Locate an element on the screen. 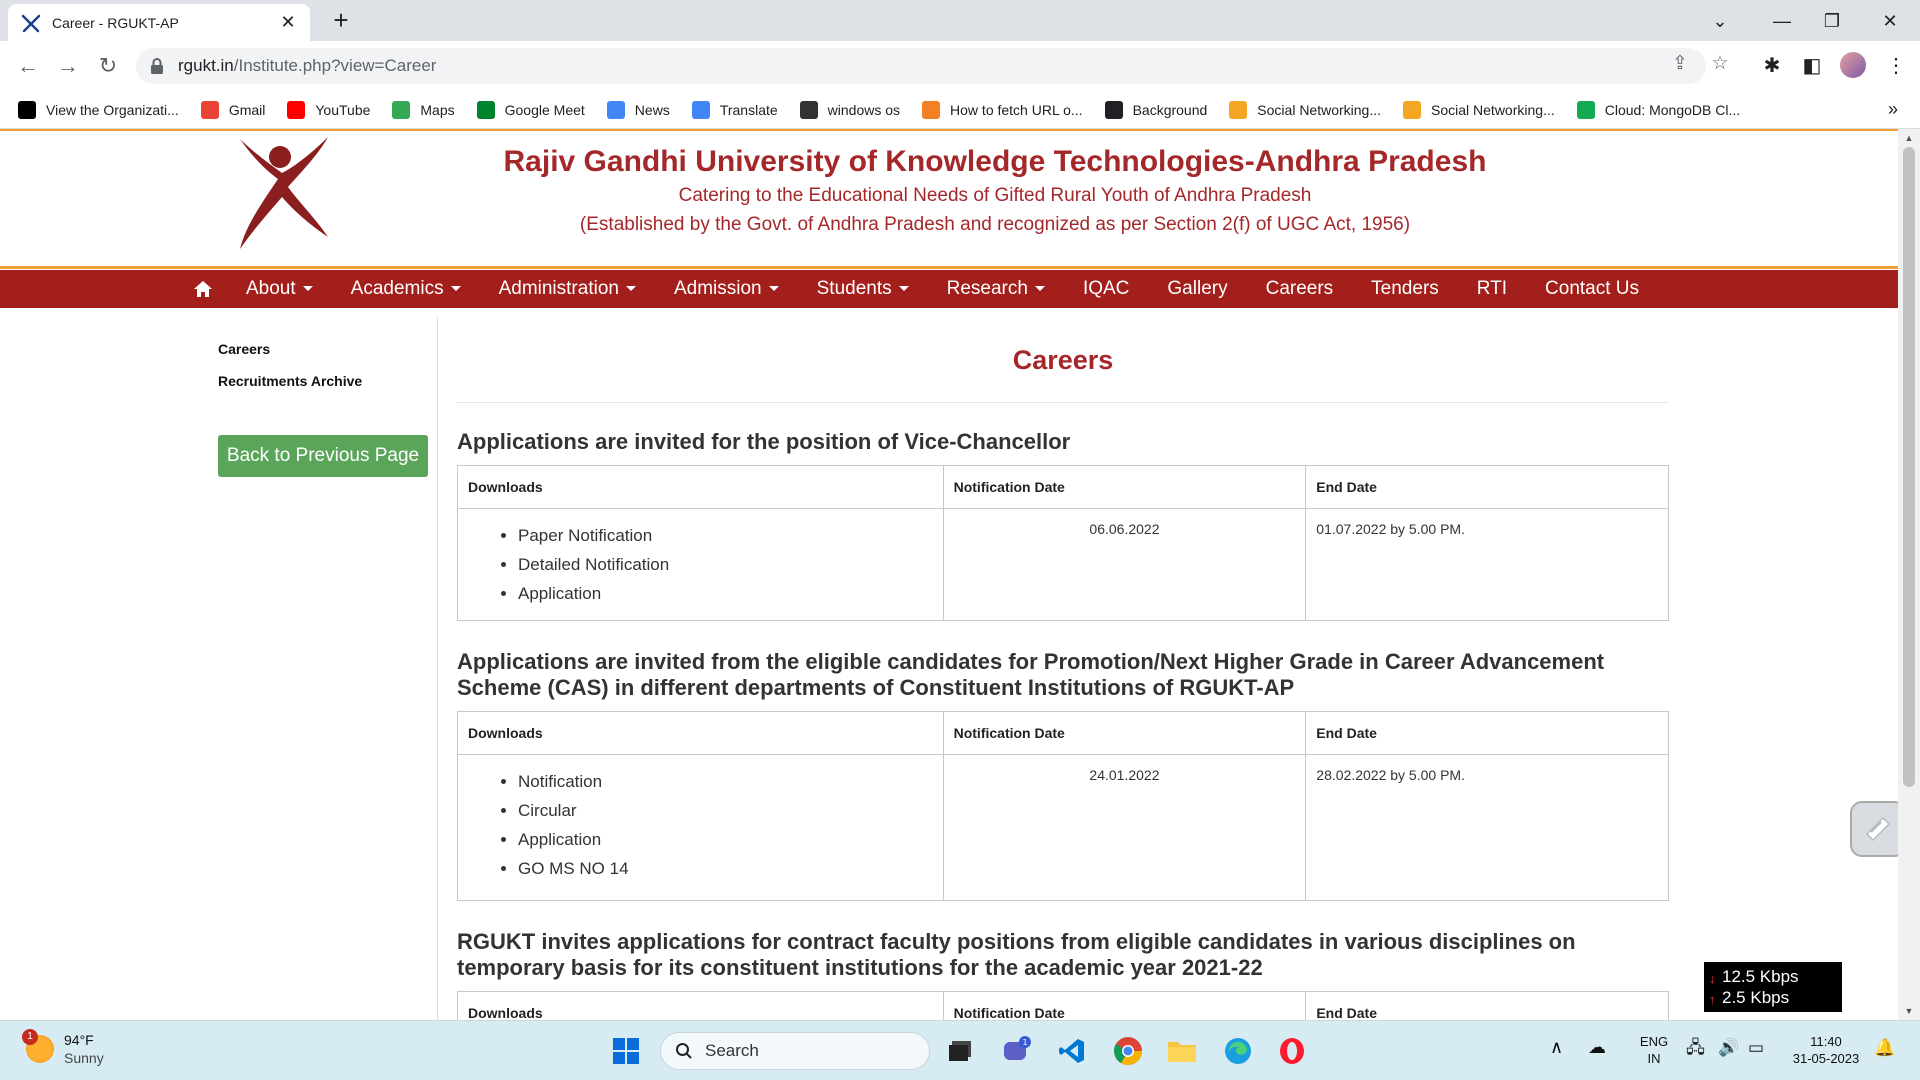  page-scrollbar: ▲ ▼ is located at coordinates (1909, 574).